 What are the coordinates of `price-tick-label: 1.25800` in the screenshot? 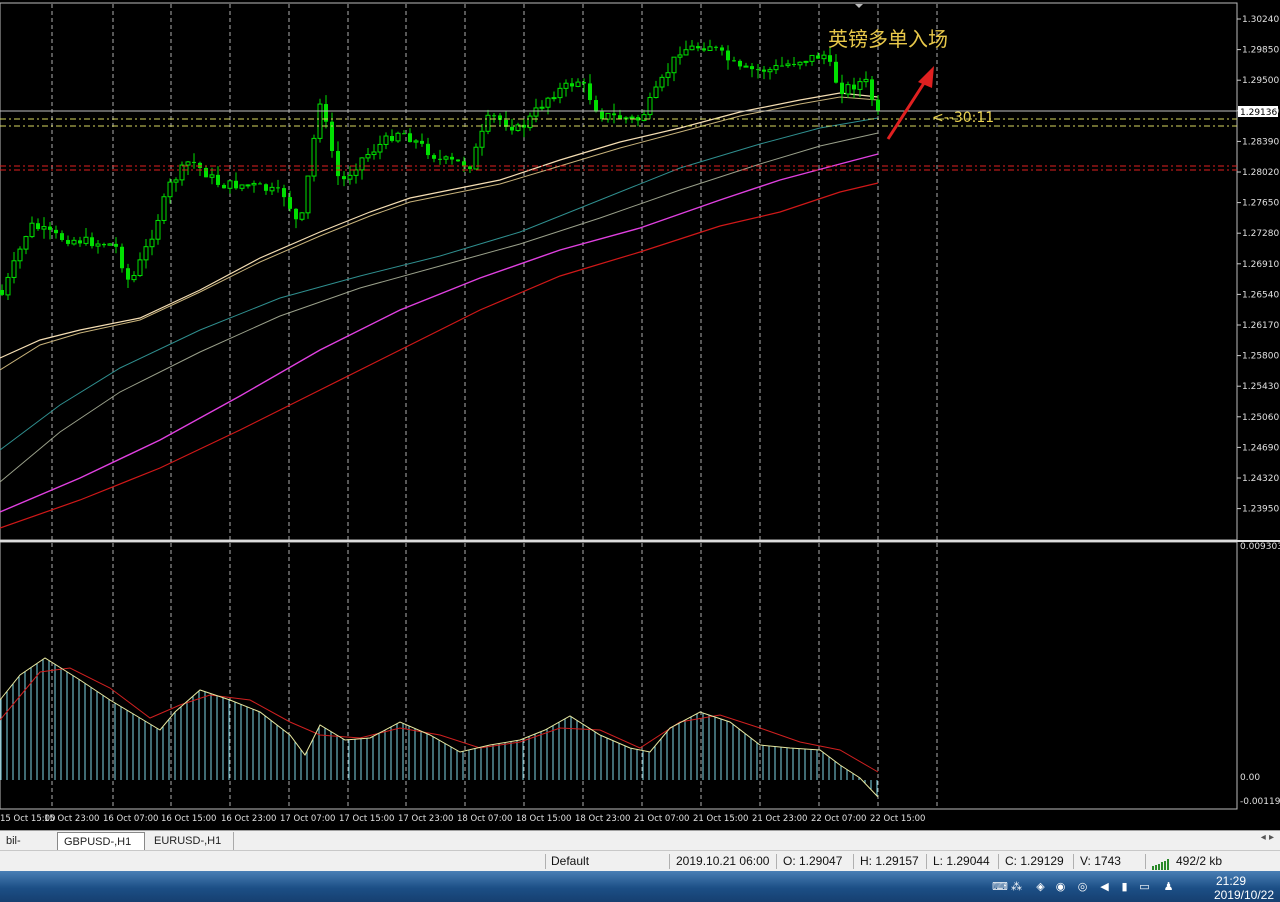 It's located at (1260, 357).